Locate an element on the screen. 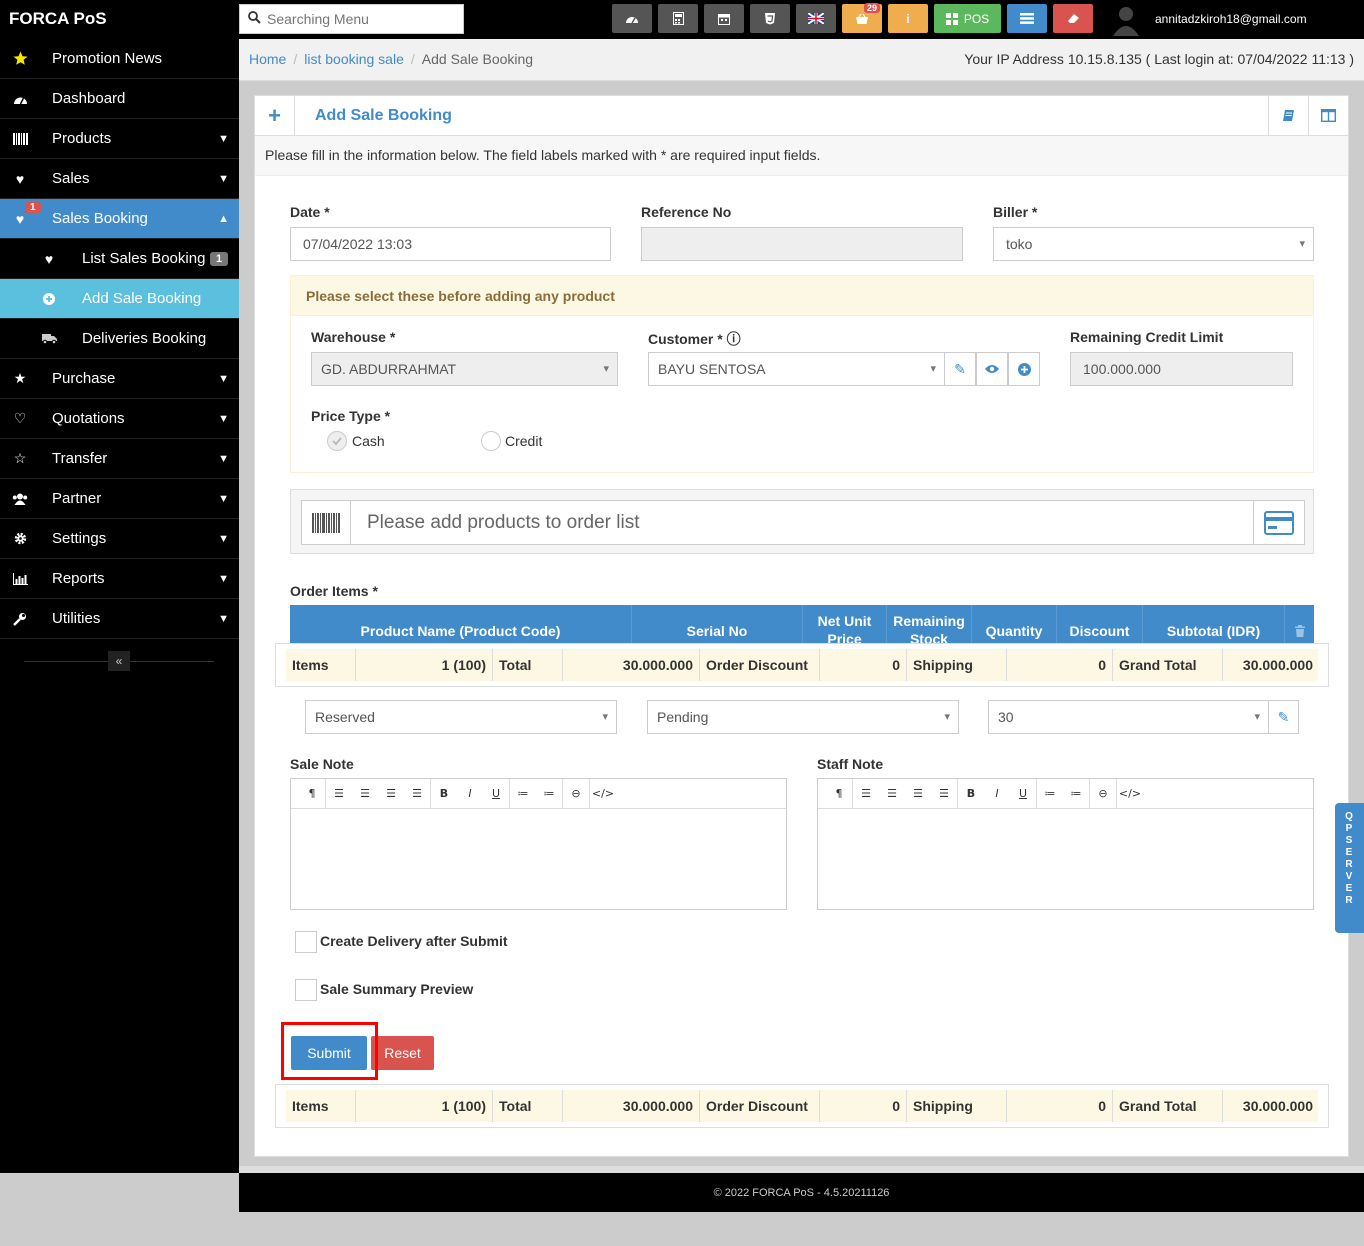 The width and height of the screenshot is (1364, 1246). edit-customer-button: ✎ is located at coordinates (960, 369).